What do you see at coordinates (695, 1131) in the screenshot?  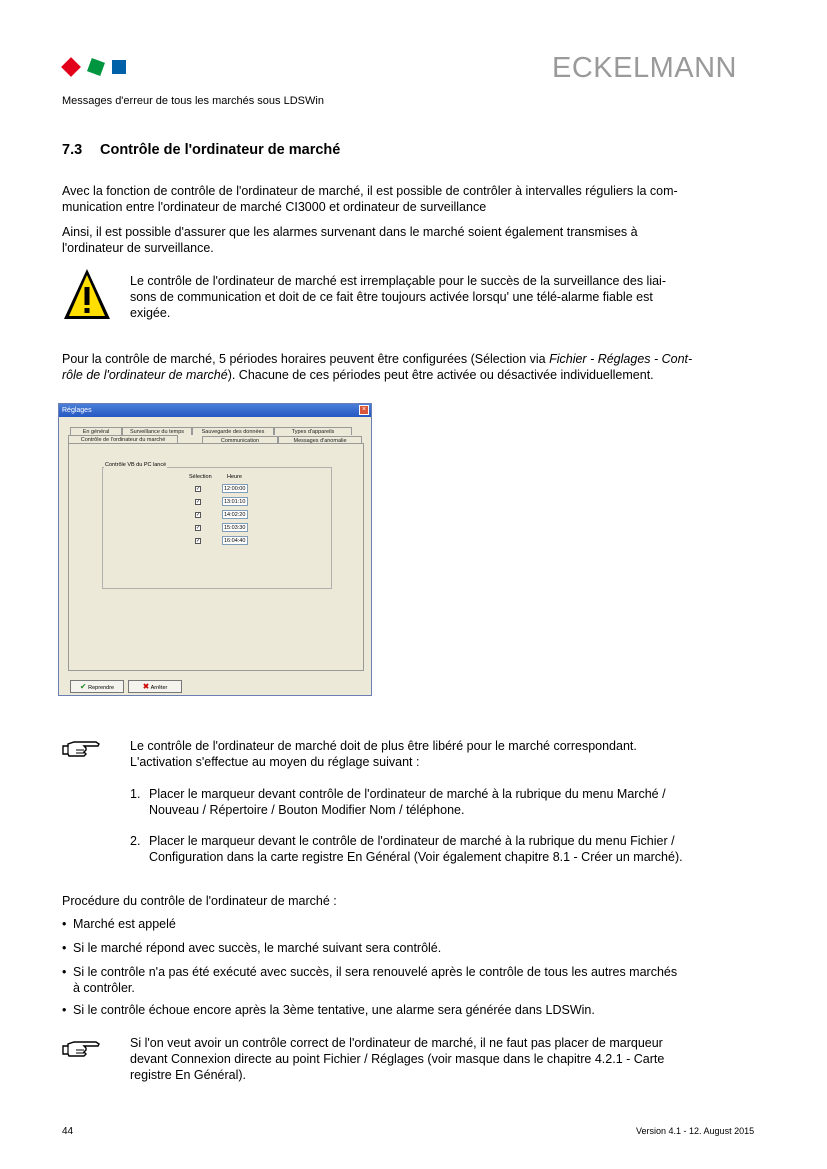 I see `version-info: Version 4.1 - 12. August 2015` at bounding box center [695, 1131].